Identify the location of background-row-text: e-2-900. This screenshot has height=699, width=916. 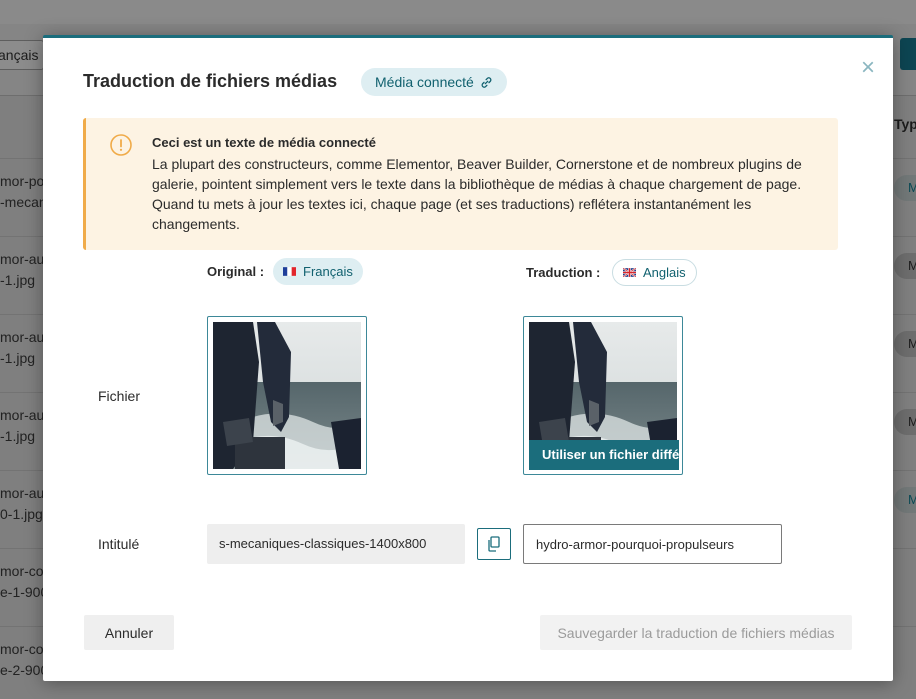
(22, 670).